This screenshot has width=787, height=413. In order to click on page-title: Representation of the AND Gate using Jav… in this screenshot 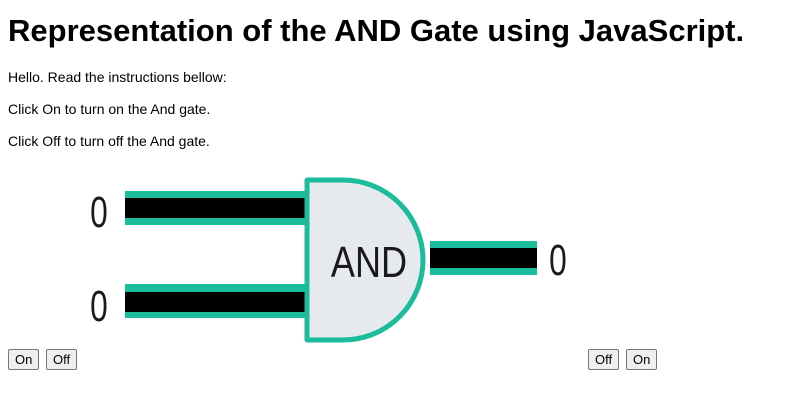, I will do `click(376, 30)`.